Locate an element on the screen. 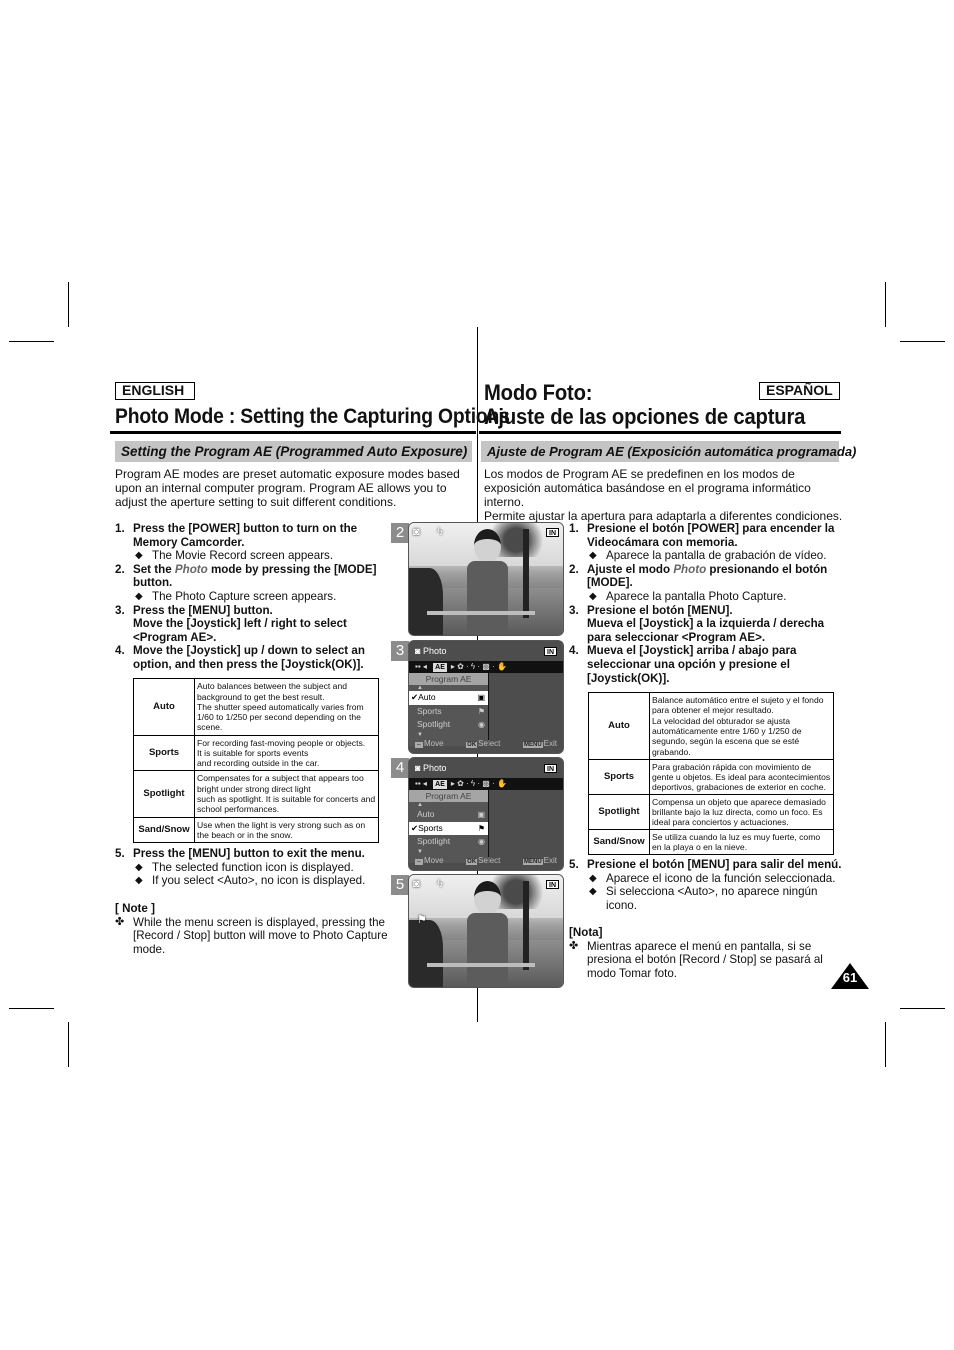 This screenshot has width=954, height=1350. screen-step-number: 5 is located at coordinates (400, 885).